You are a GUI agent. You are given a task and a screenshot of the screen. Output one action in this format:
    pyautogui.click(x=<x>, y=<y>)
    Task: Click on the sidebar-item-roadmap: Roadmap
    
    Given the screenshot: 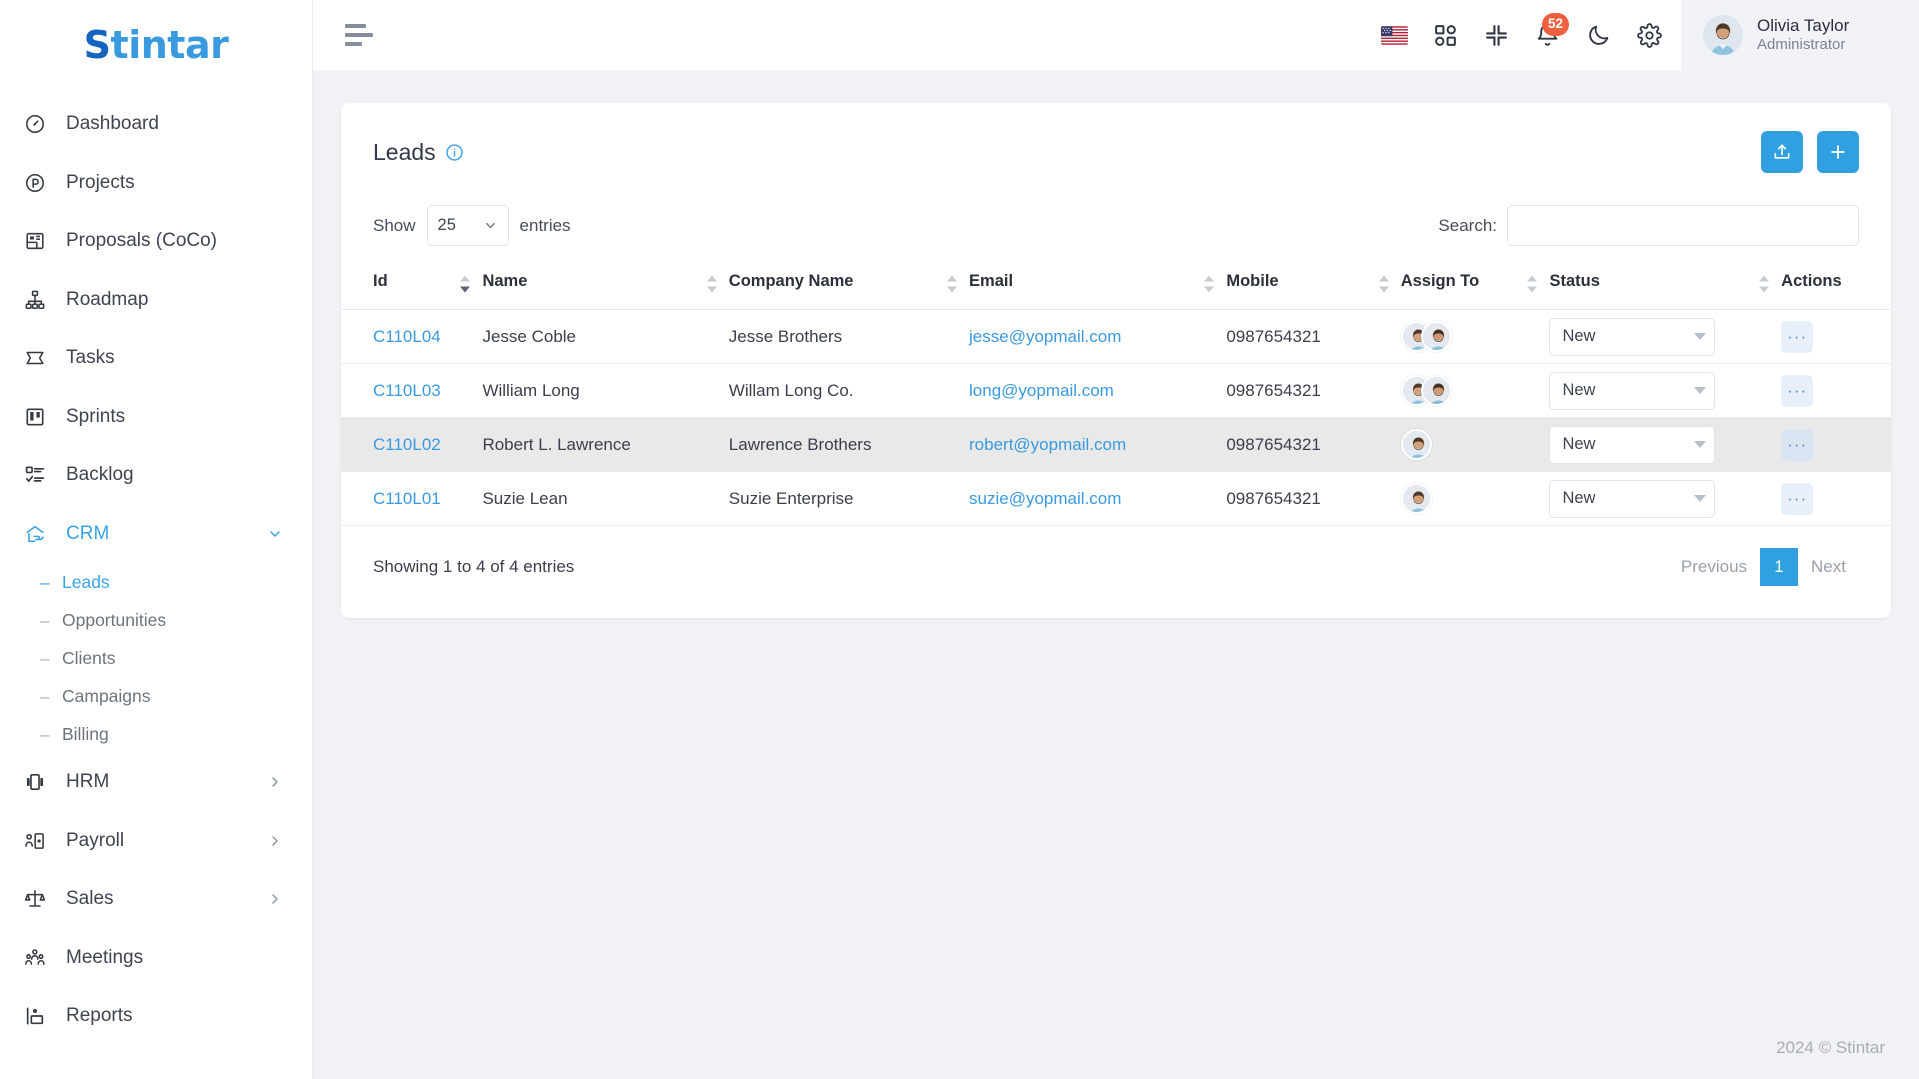 What is the action you would take?
    pyautogui.click(x=156, y=300)
    